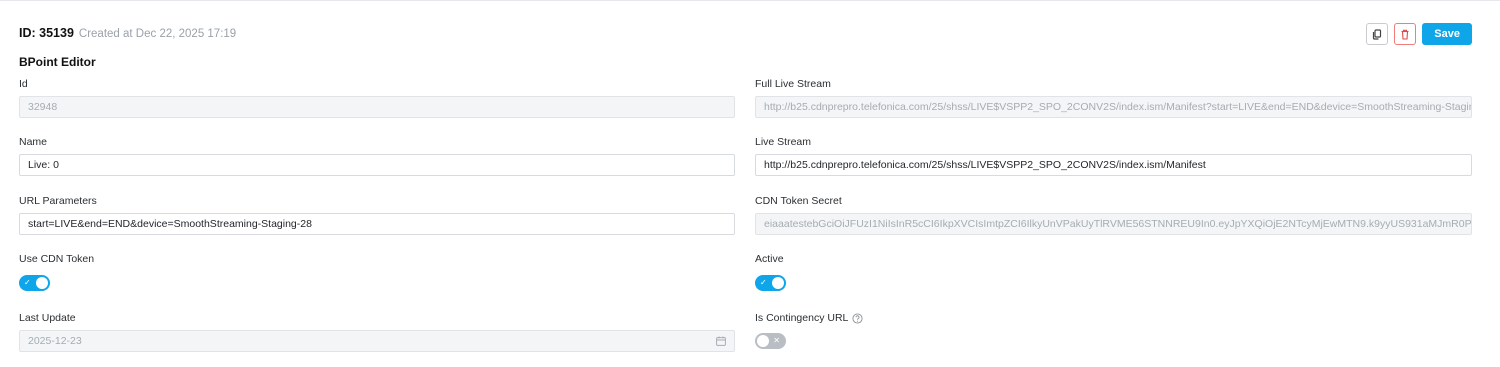 This screenshot has height=367, width=1500. I want to click on live-stream-input, so click(1113, 165).